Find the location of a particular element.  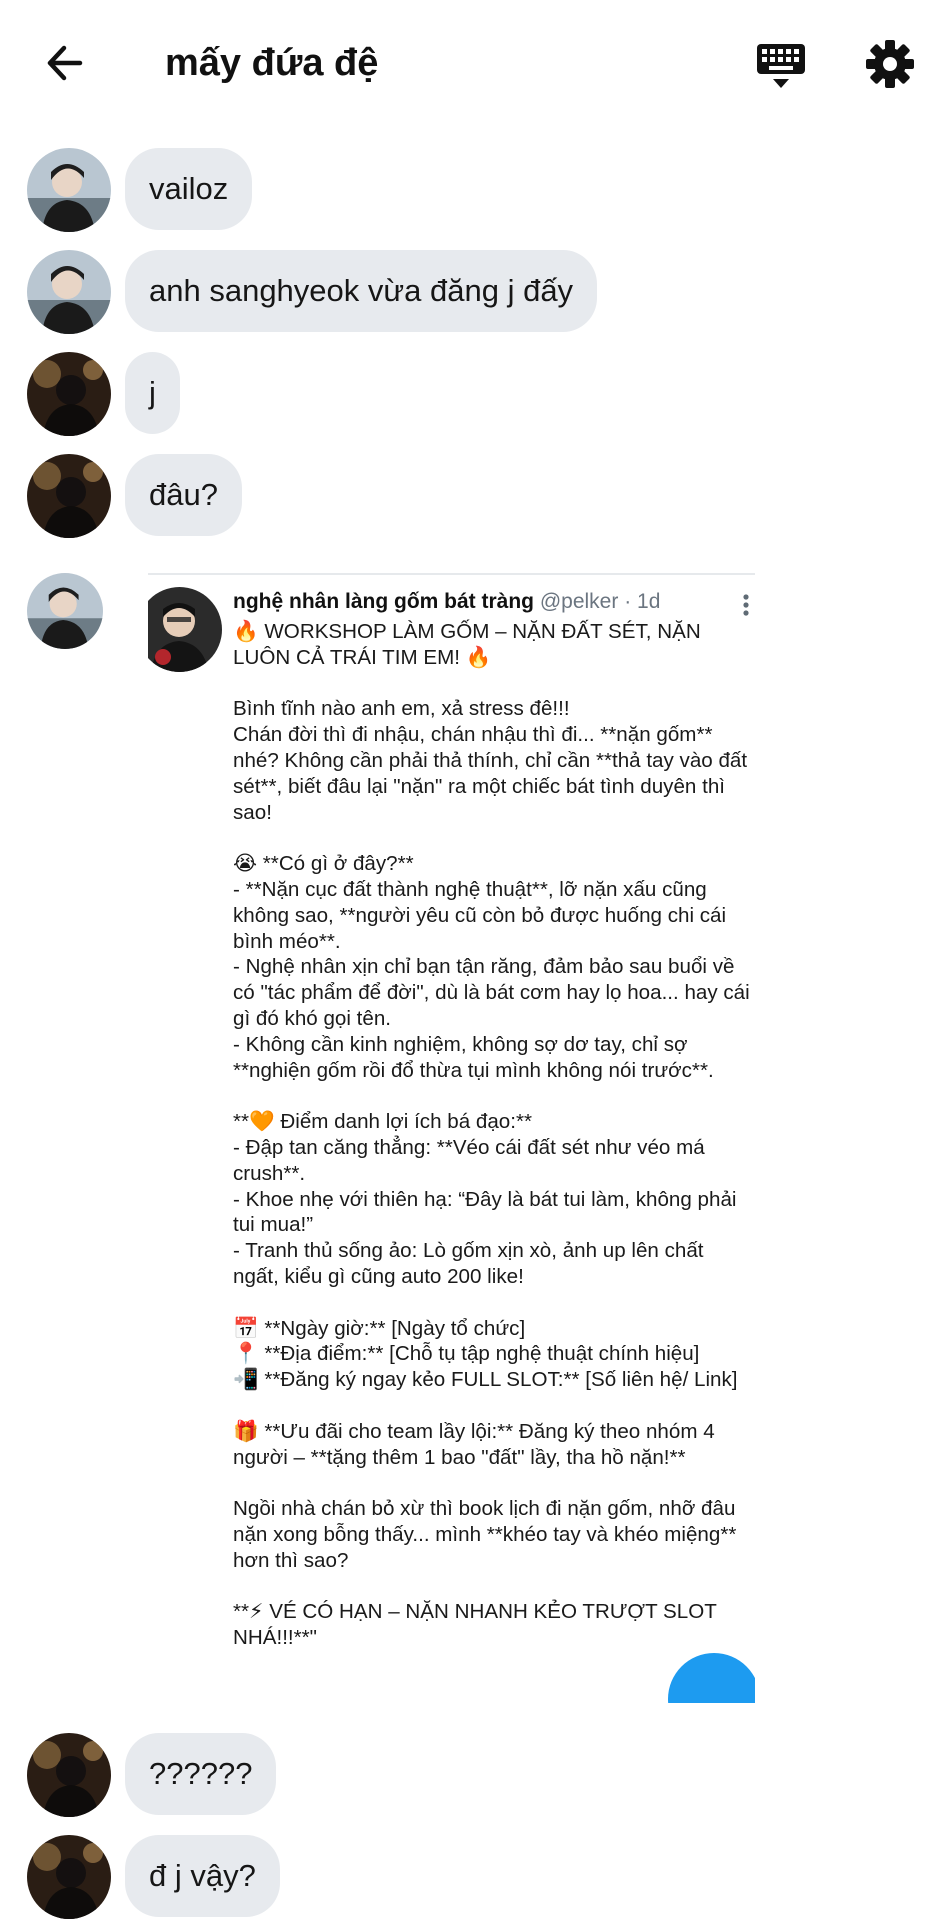

chat-header: mấy đứa đệ is located at coordinates (473, 65).